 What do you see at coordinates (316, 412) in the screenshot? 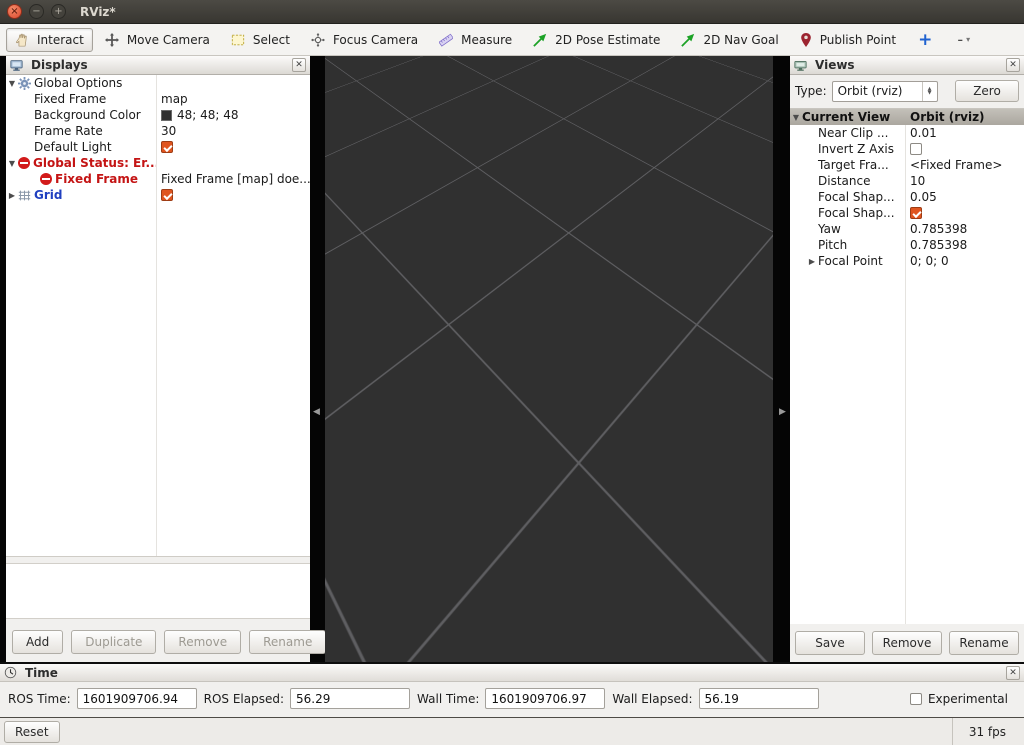
I see `collapse-left-dock-icon: ◀` at bounding box center [316, 412].